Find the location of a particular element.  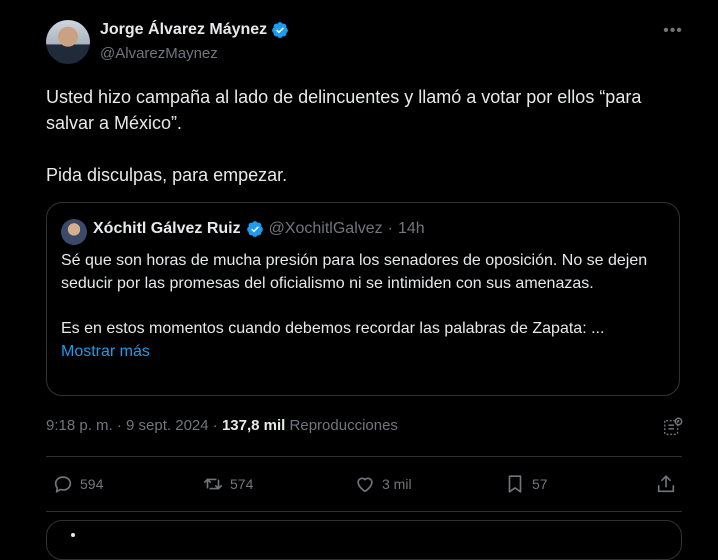

quote-header: Xóchitl Gálvez Ruiz @XochitlGalvez · 14h is located at coordinates (259, 229).